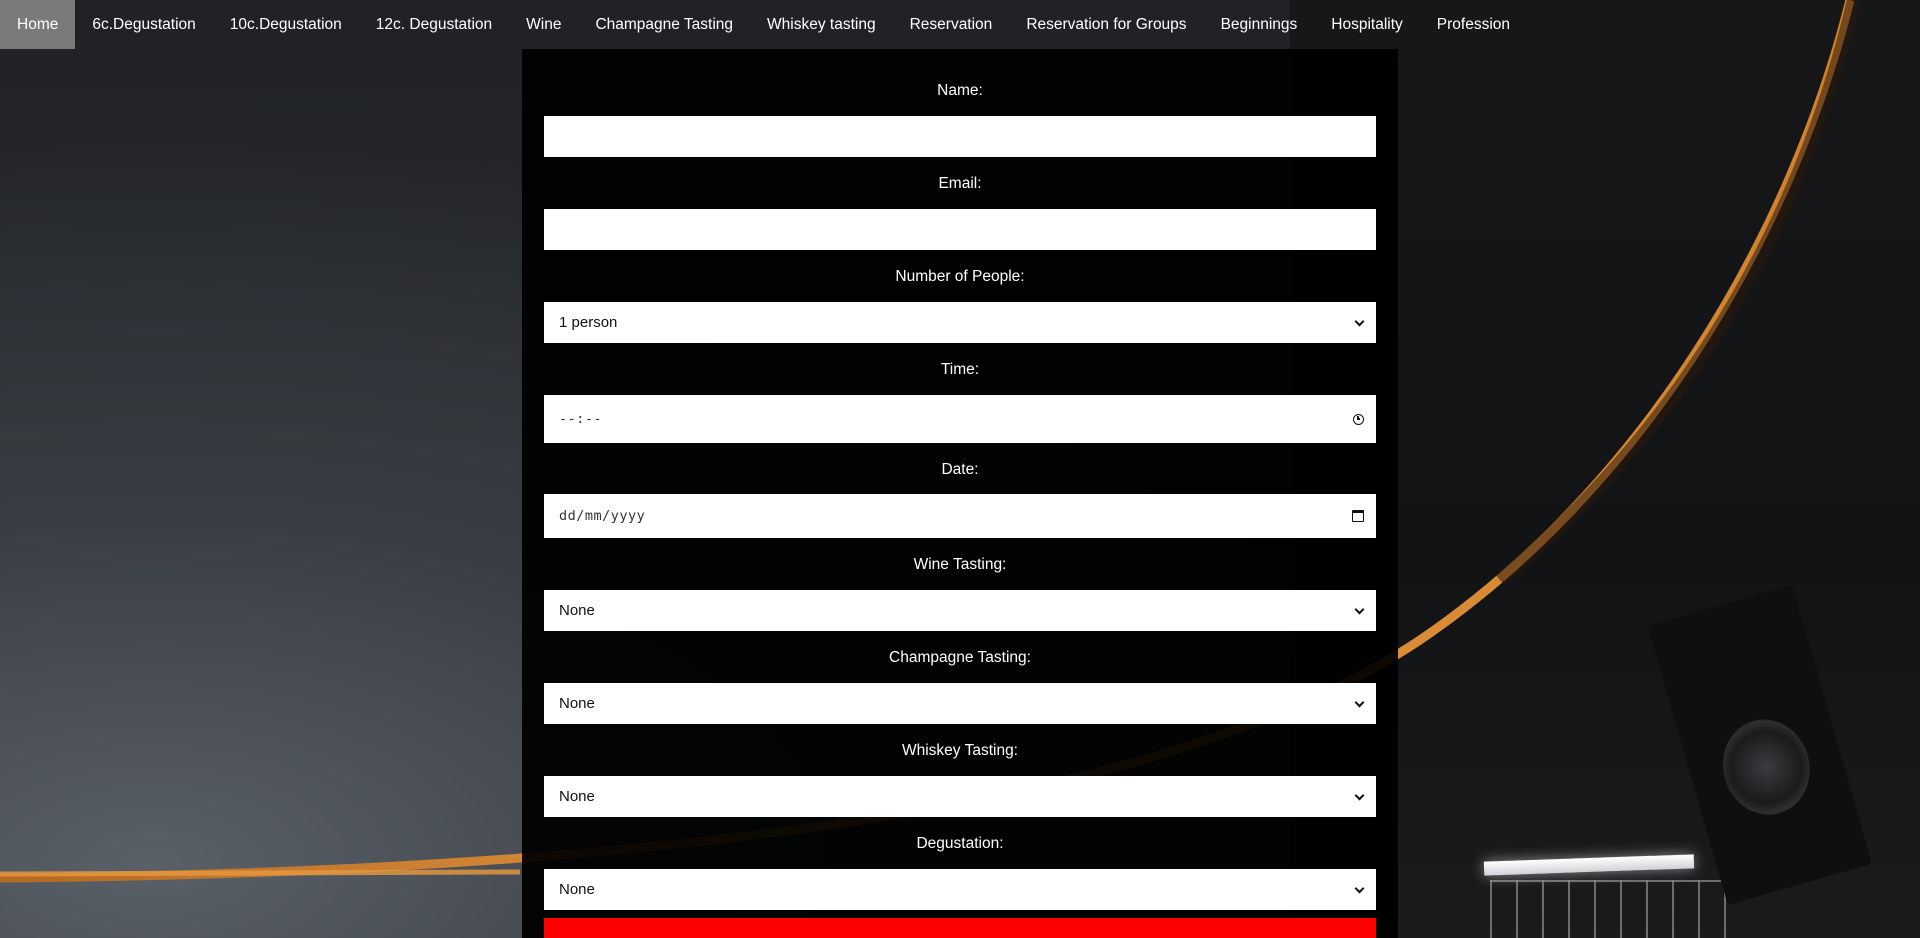  I want to click on nav-item-6c-degustation: 6c.Degustation, so click(143, 24).